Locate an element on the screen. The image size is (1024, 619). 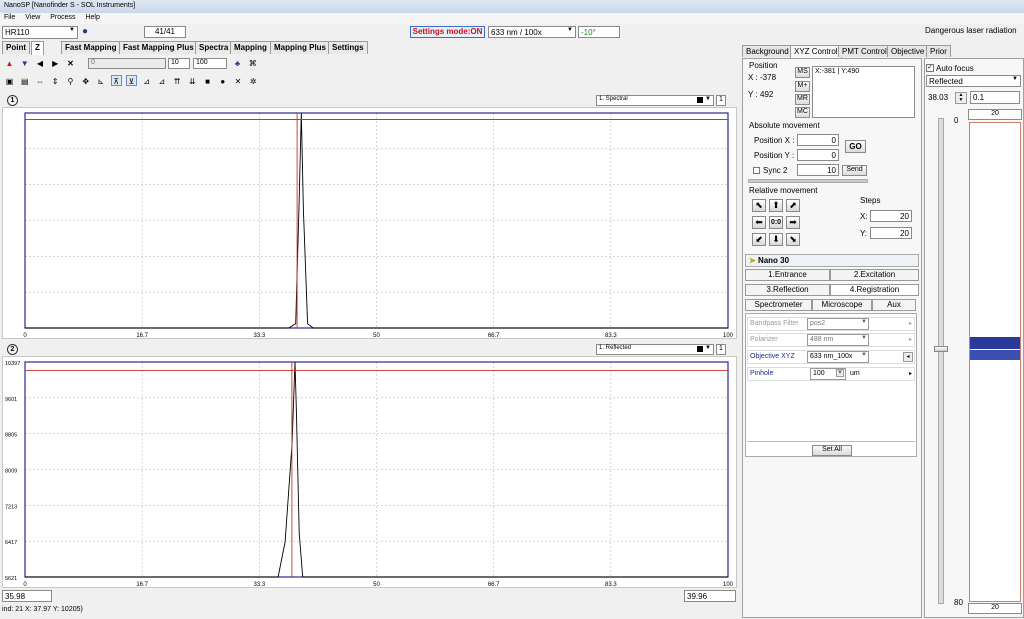
open-folder-icon: ▤ is located at coordinates (24, 81).